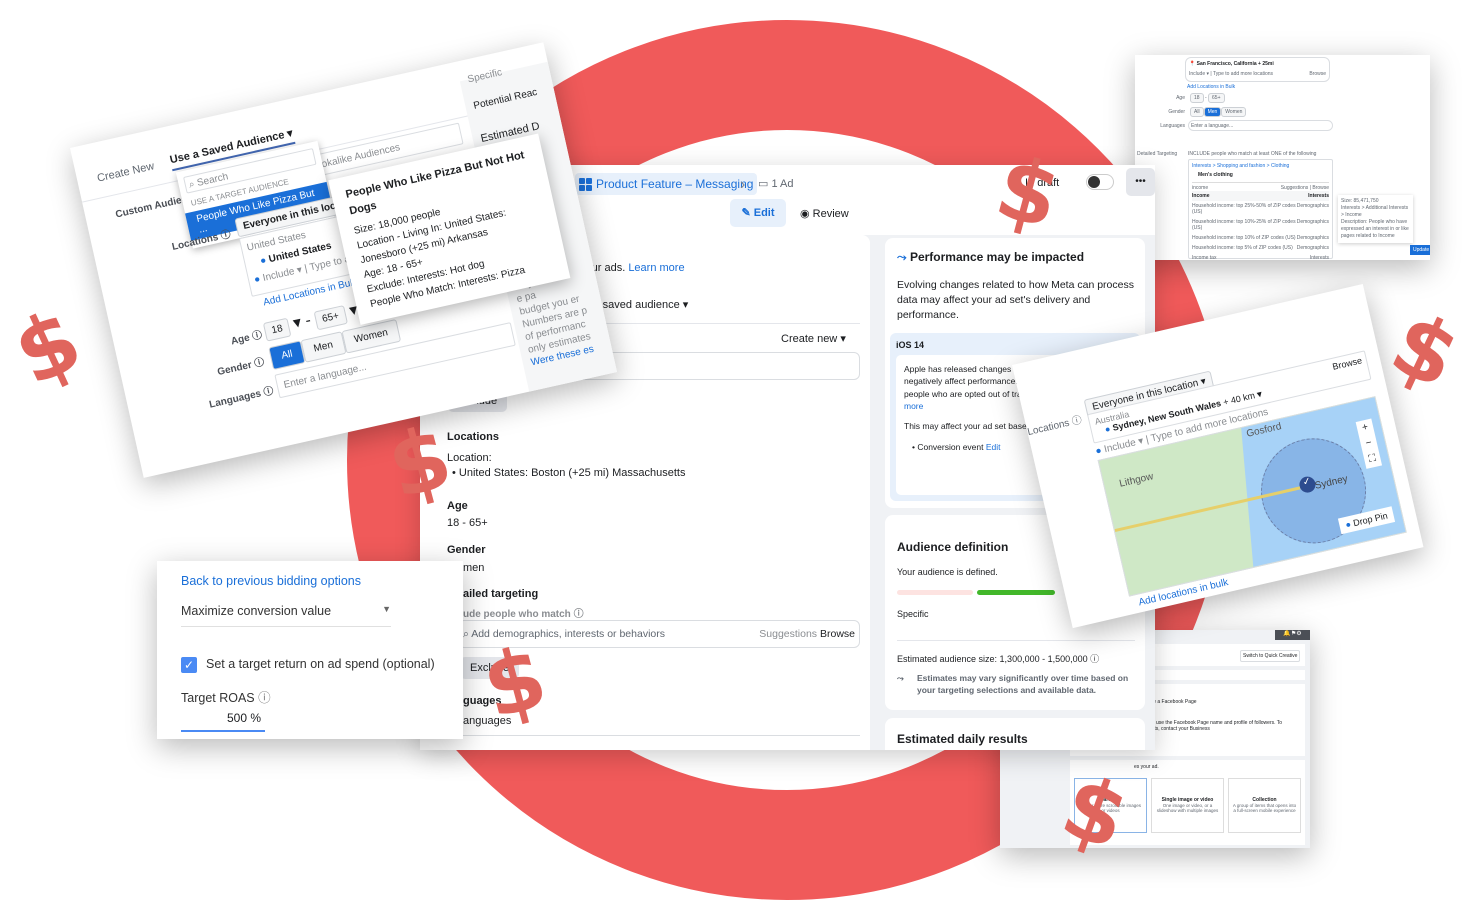 This screenshot has height=900, width=1476. Describe the element at coordinates (1200, 188) in the screenshot. I see `targeting-search: income` at that location.